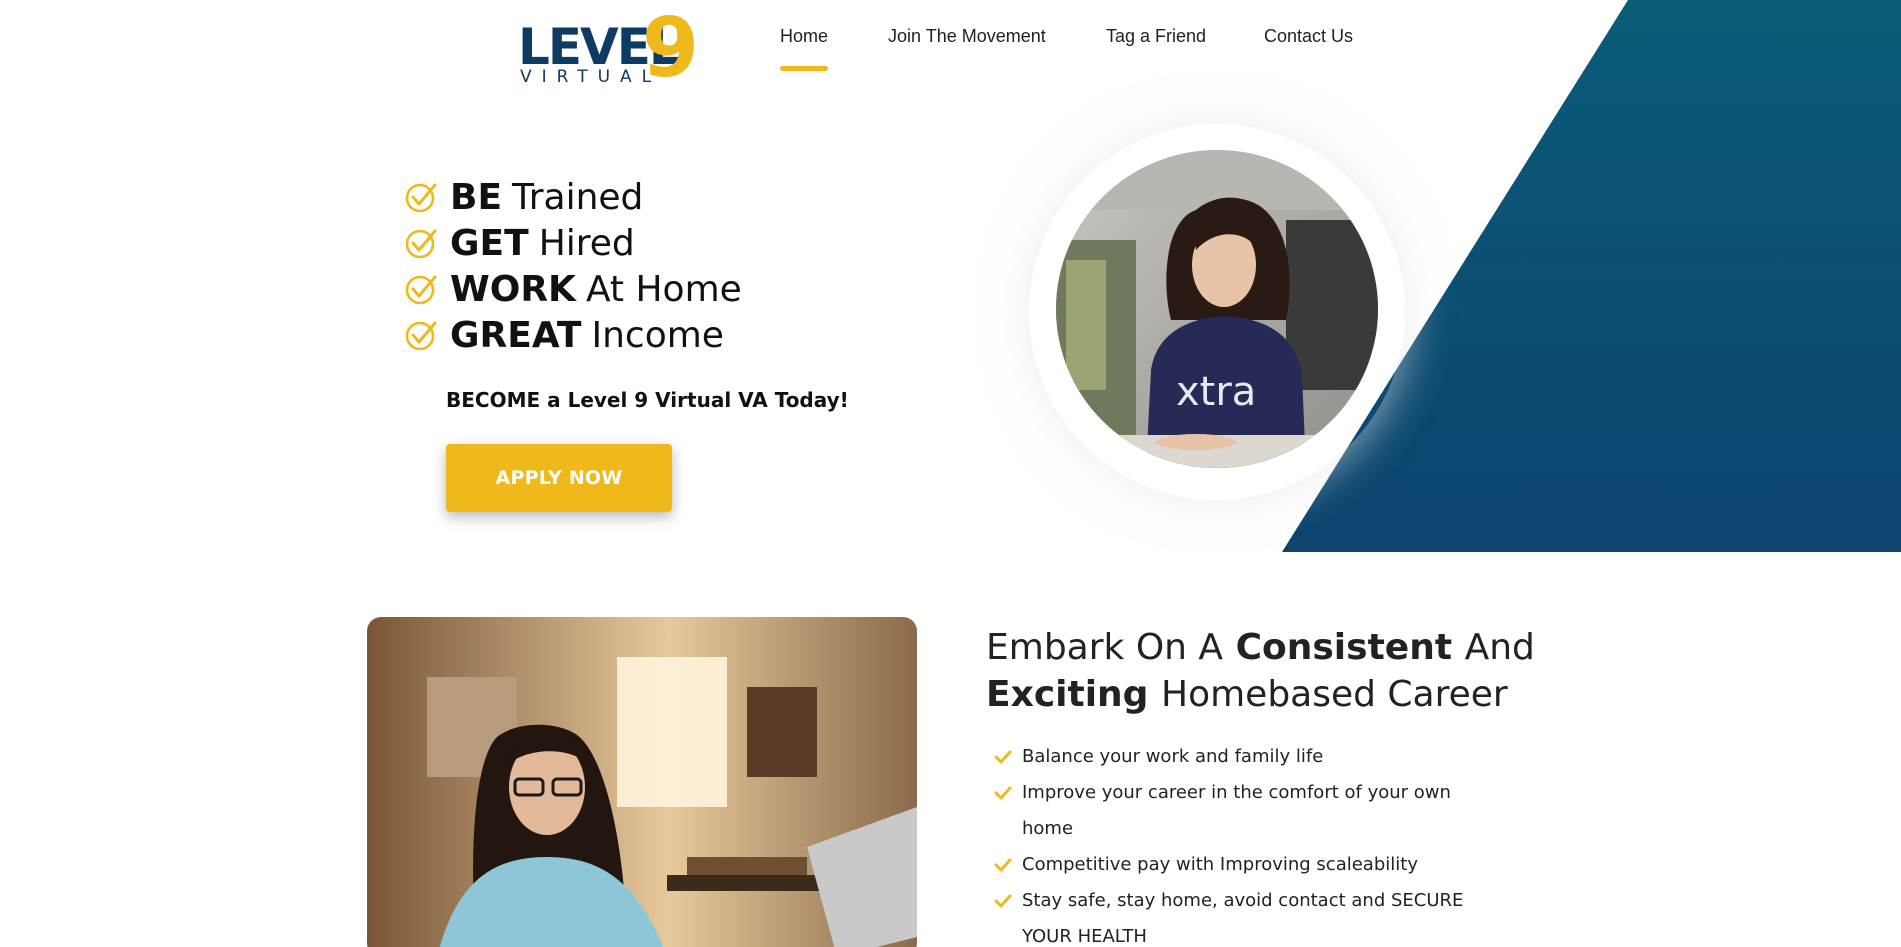  What do you see at coordinates (516, 335) in the screenshot?
I see `hero-line-bold: GREAT` at bounding box center [516, 335].